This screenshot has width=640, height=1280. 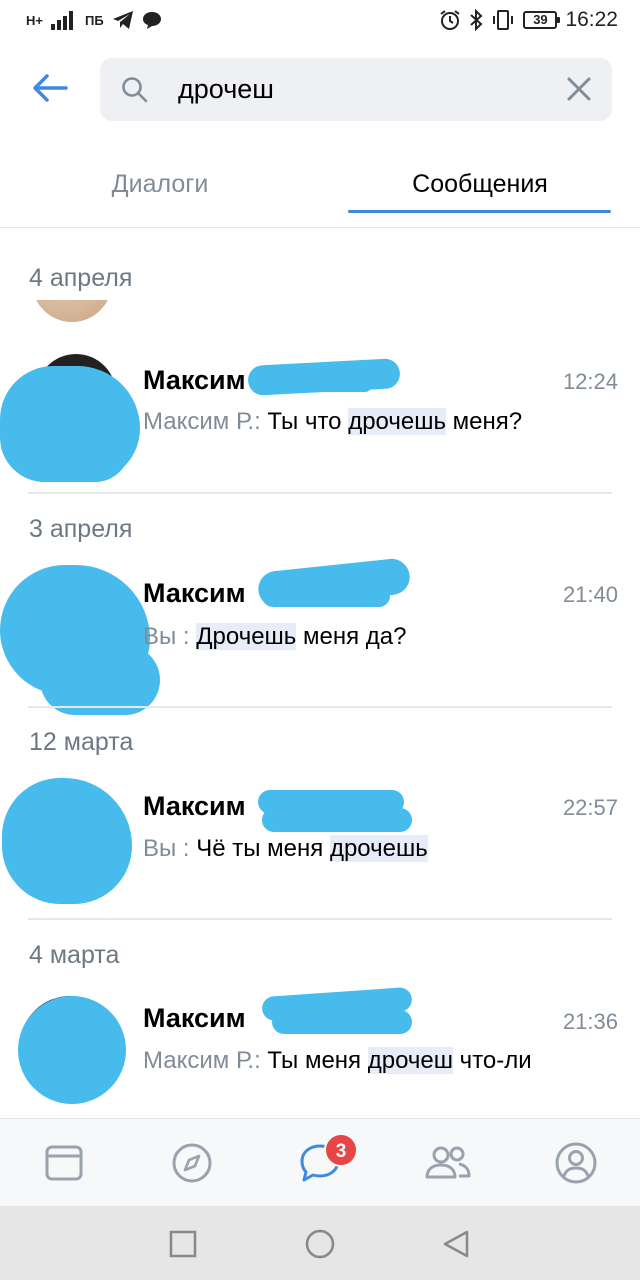 What do you see at coordinates (135, 90) in the screenshot?
I see `search-icon` at bounding box center [135, 90].